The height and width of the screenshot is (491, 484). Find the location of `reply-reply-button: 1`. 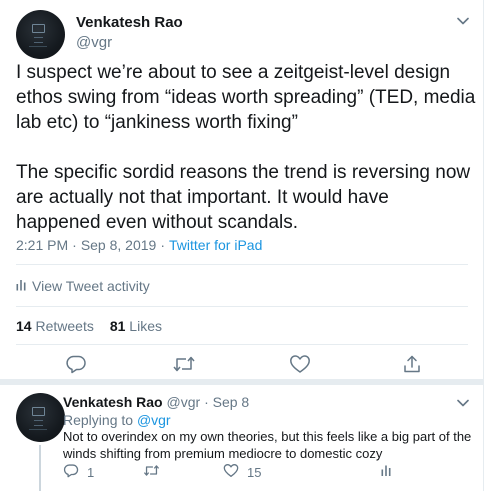

reply-reply-button: 1 is located at coordinates (78, 472).